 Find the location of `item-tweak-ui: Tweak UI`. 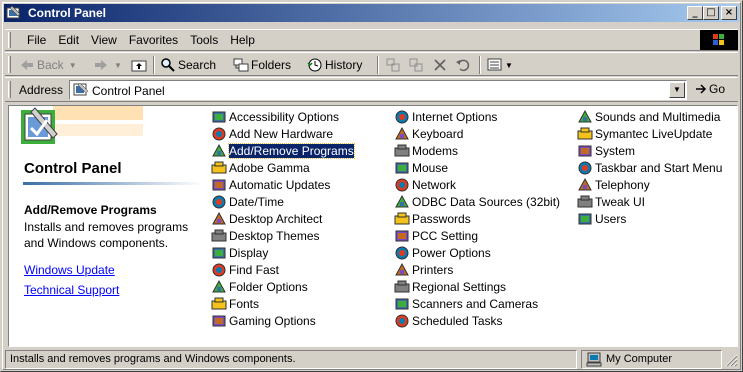

item-tweak-ui: Tweak UI is located at coordinates (611, 201).